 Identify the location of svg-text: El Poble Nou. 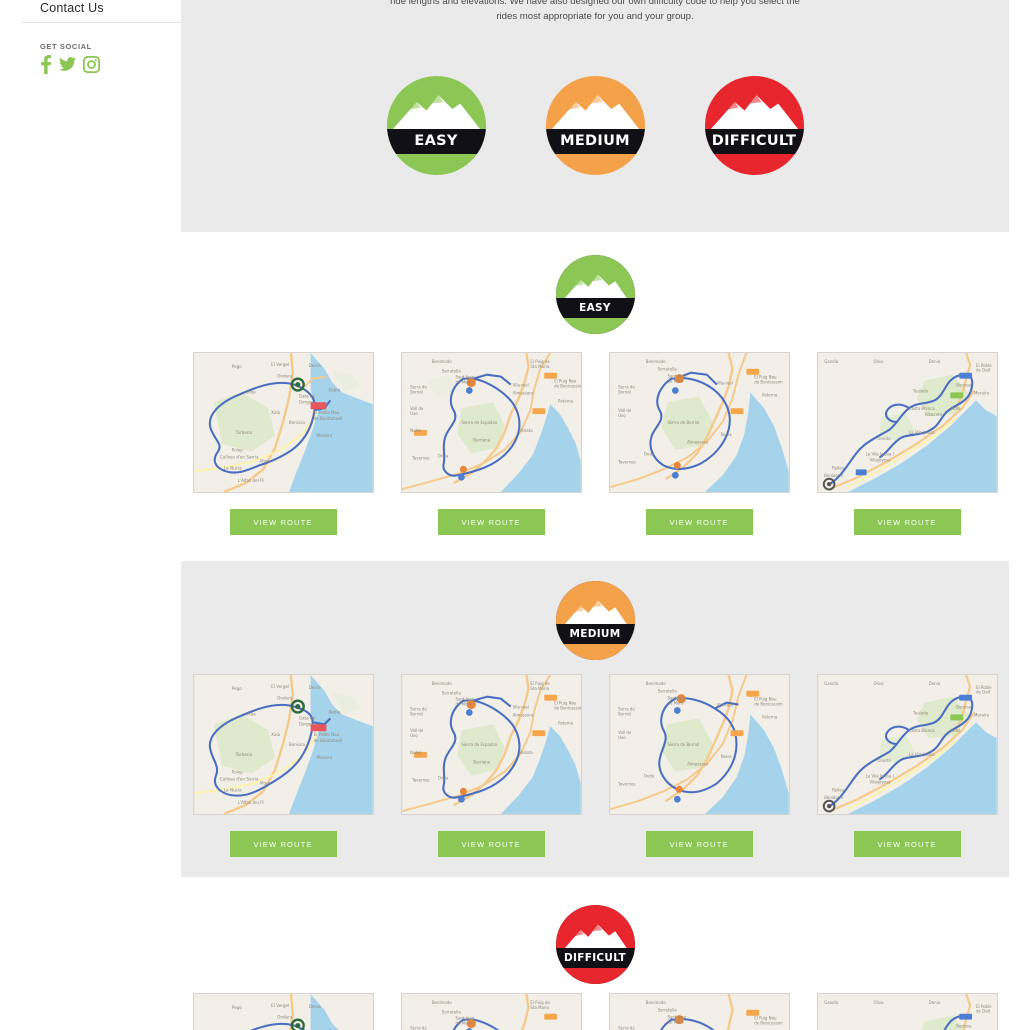
(326, 412).